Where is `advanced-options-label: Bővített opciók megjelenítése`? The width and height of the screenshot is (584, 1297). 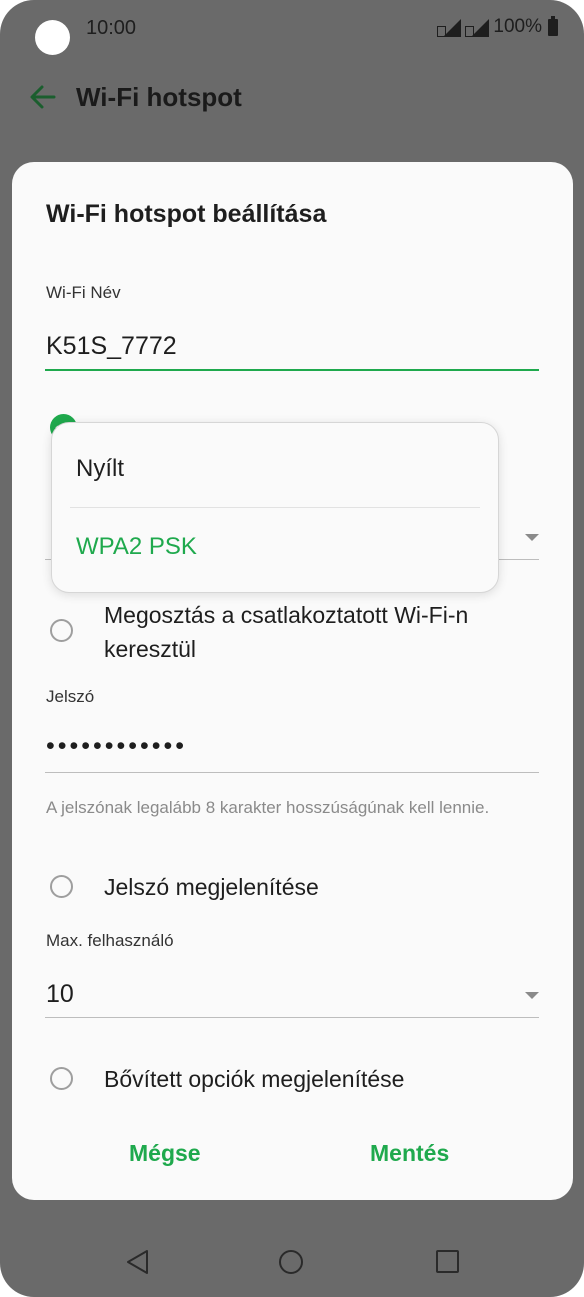
advanced-options-label: Bővített opciók megjelenítése is located at coordinates (254, 1079).